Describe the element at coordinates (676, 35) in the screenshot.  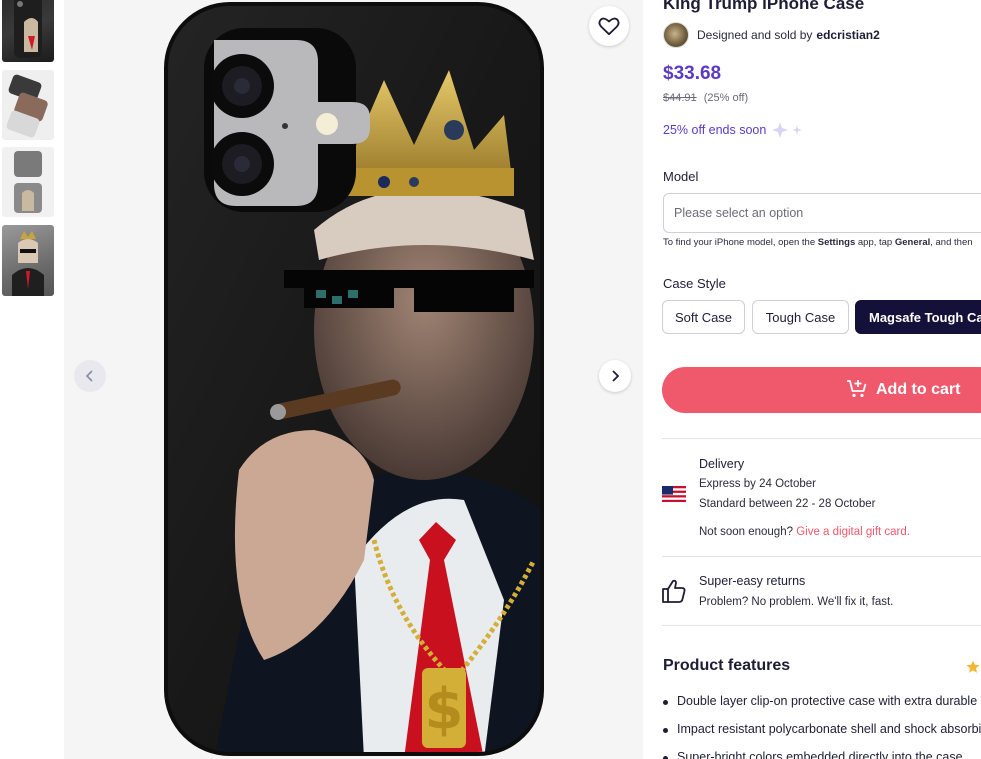
I see `seller-avatar` at that location.